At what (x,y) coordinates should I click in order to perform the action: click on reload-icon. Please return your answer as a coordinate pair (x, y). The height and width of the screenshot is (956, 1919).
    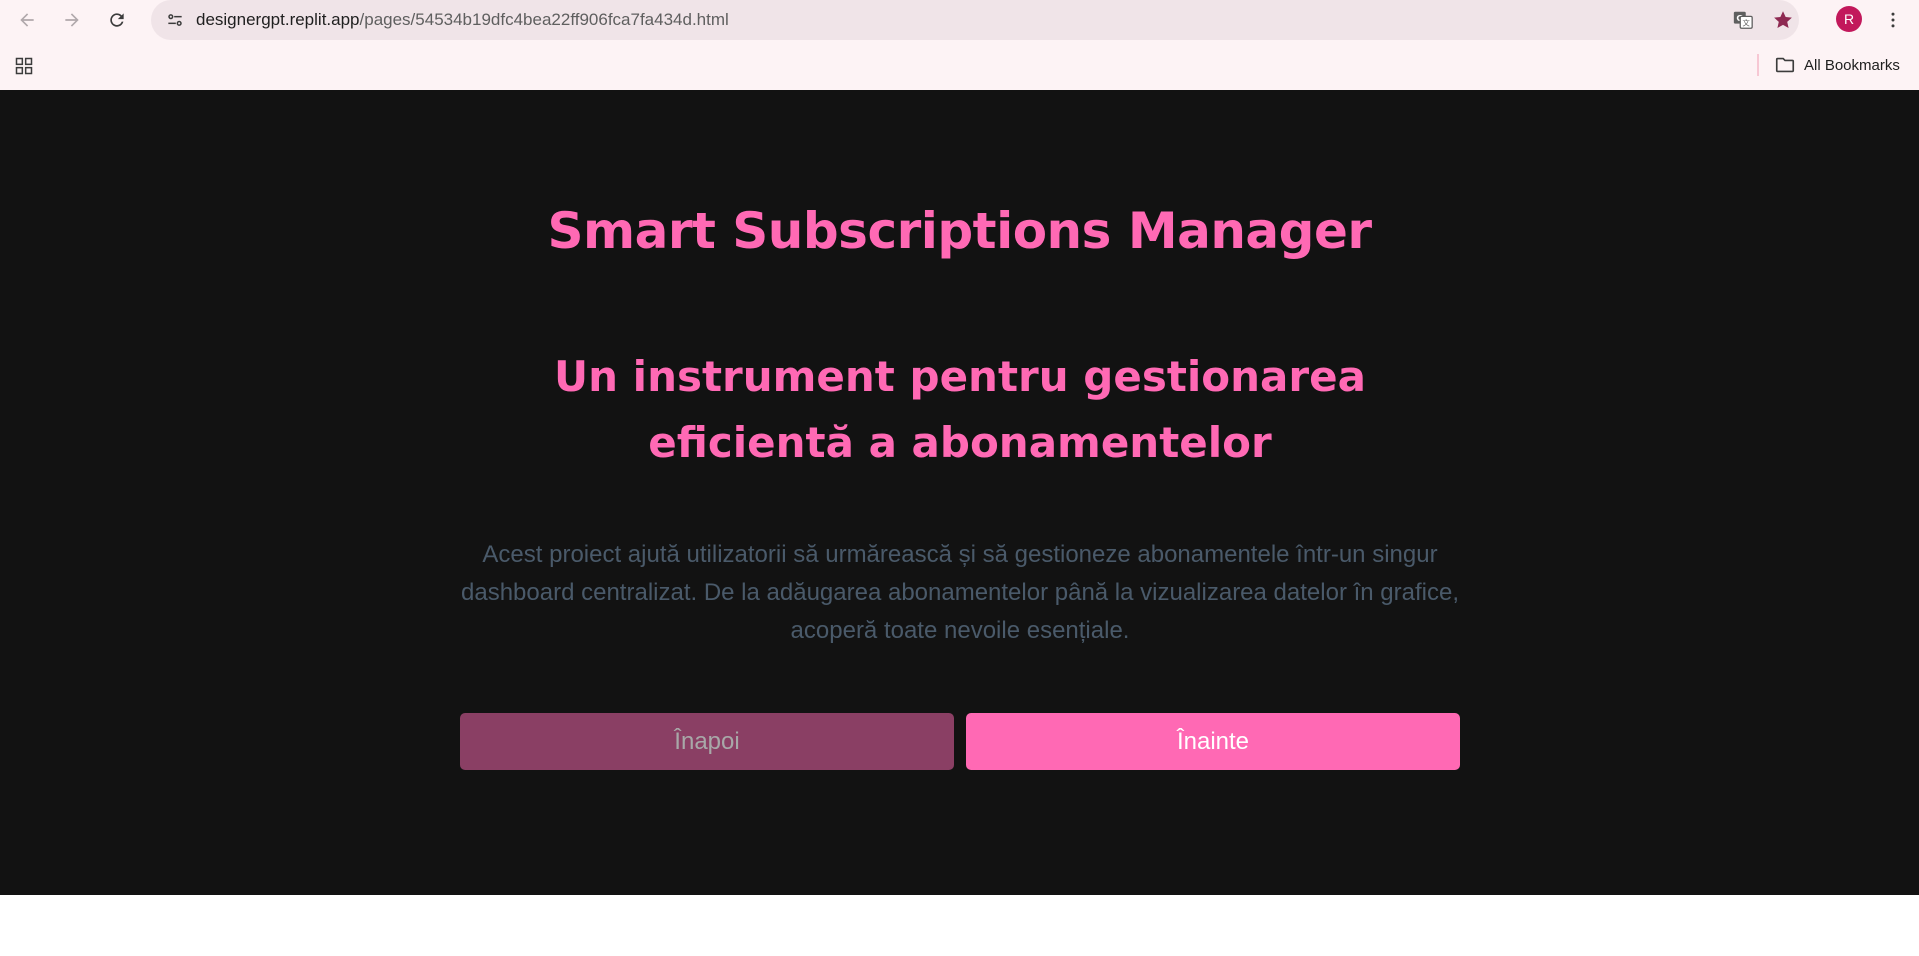
    Looking at the image, I should click on (117, 20).